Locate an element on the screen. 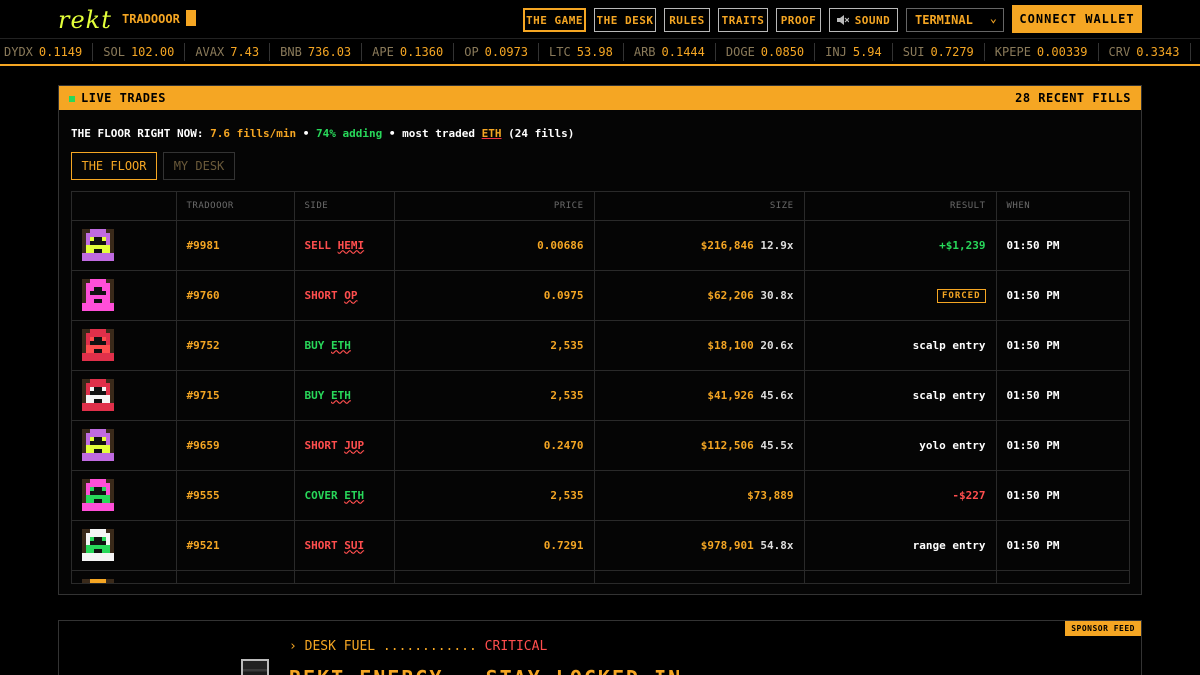  trade-size-cell: $41,926 45.6x is located at coordinates (699, 395).